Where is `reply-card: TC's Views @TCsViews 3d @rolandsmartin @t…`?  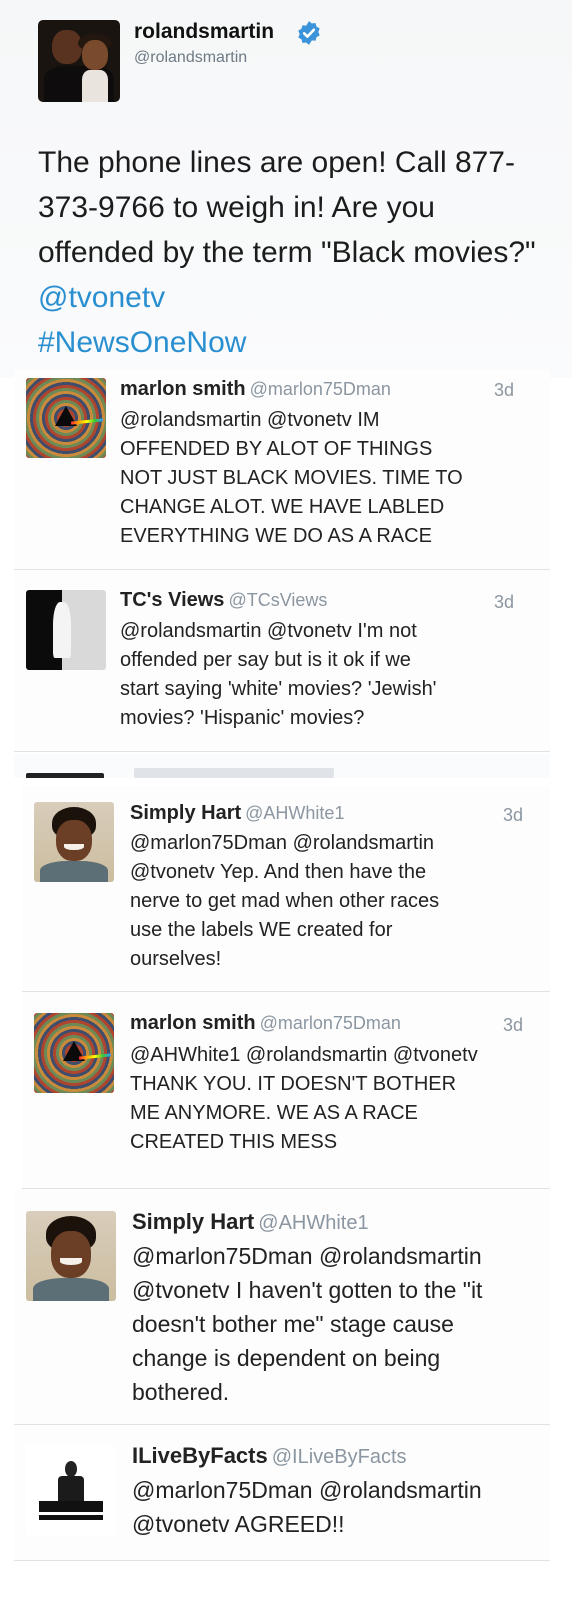
reply-card: TC's Views @TCsViews 3d @rolandsmartin @t… is located at coordinates (282, 661).